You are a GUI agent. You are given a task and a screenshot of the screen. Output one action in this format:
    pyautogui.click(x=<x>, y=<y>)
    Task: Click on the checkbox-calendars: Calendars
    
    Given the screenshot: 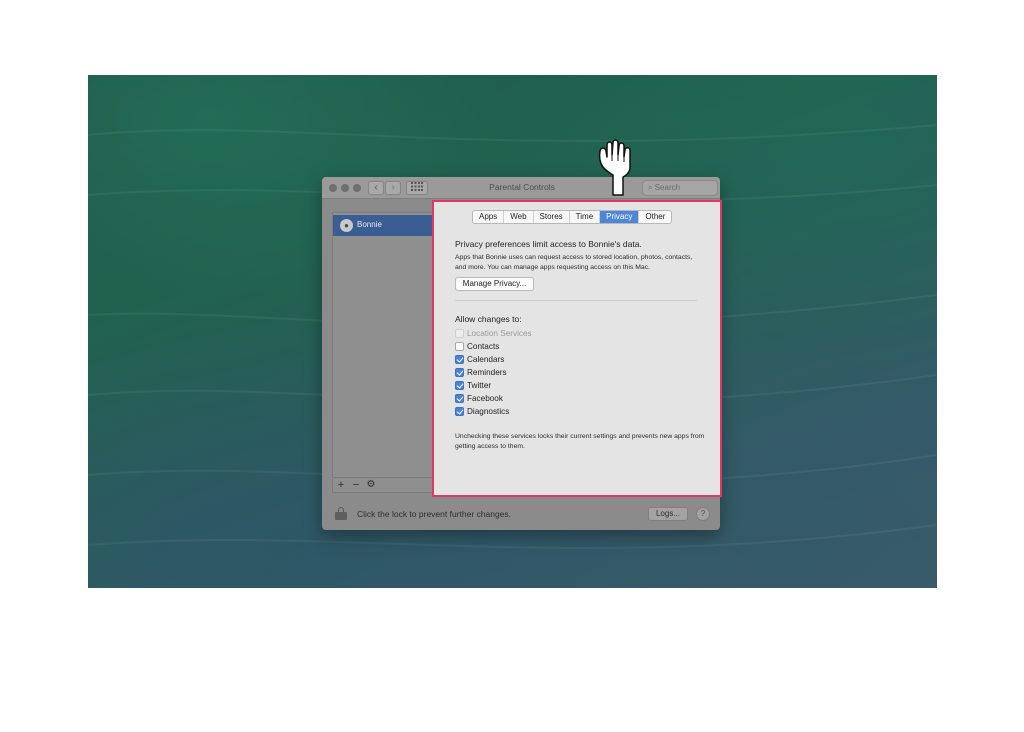 What is the action you would take?
    pyautogui.click(x=479, y=359)
    